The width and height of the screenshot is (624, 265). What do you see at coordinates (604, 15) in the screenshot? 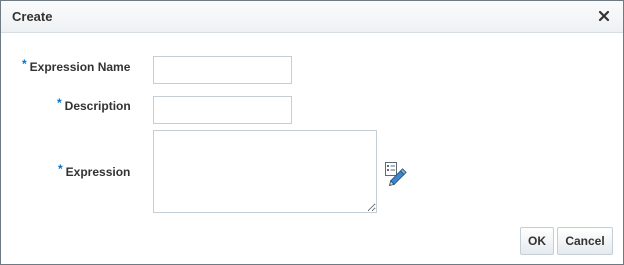
I see `close-icon` at bounding box center [604, 15].